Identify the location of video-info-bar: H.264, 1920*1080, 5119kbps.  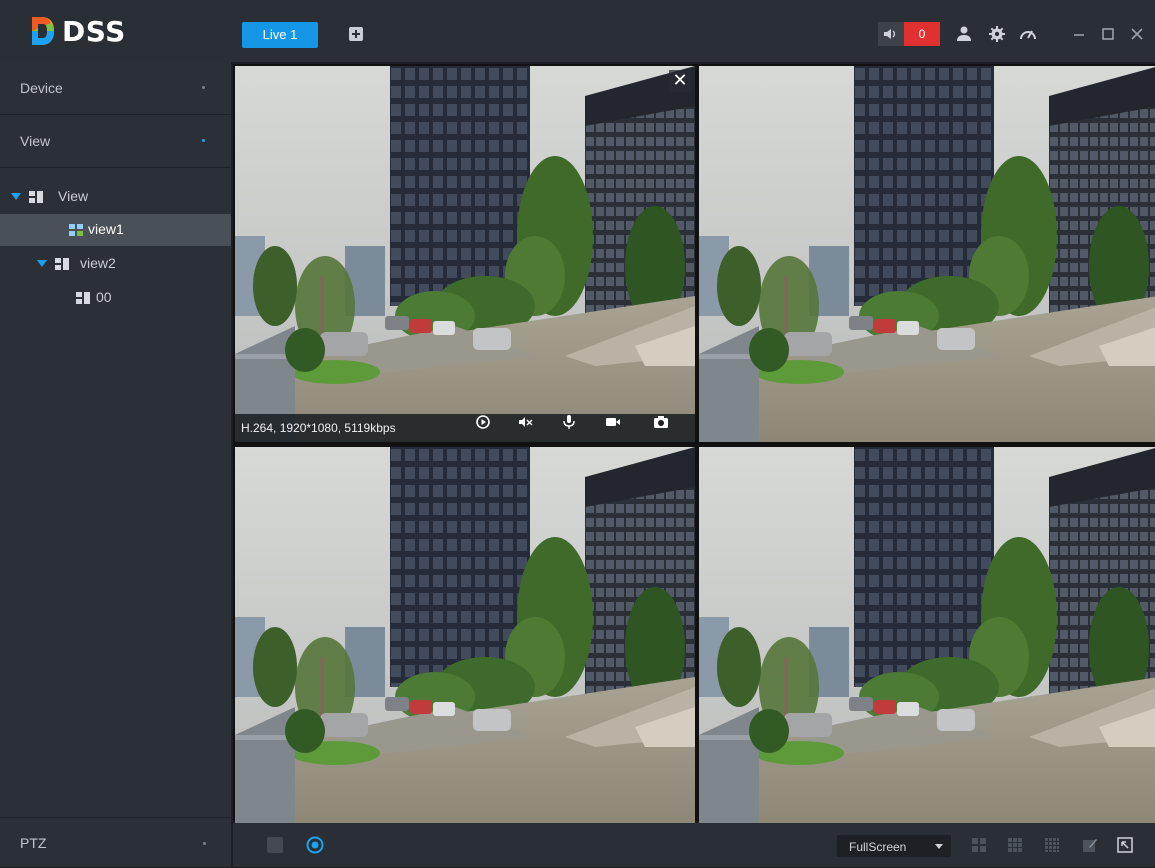
(465, 428).